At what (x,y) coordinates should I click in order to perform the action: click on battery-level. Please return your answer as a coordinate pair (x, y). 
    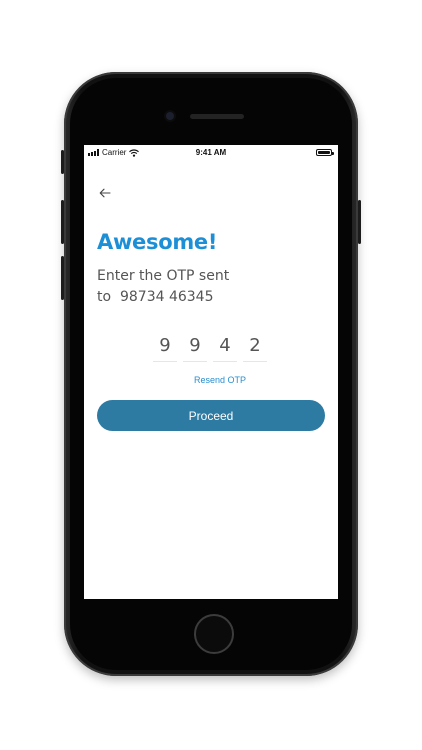
    Looking at the image, I should click on (324, 152).